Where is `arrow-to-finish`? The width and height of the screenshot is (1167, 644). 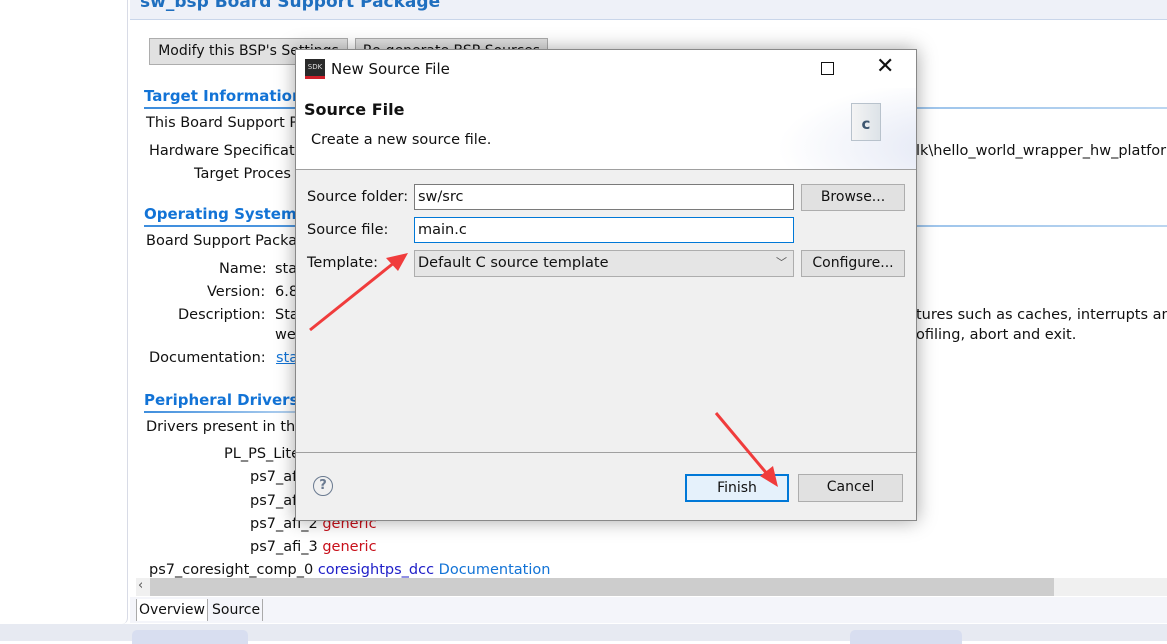
arrow-to-finish is located at coordinates (742, 444).